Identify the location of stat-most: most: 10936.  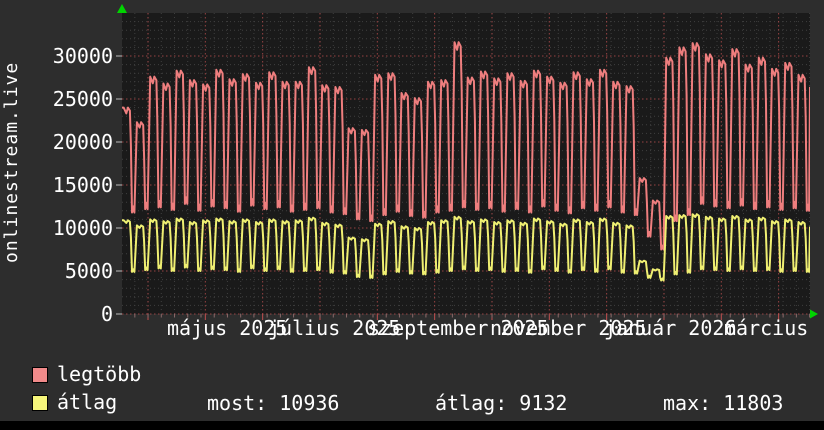
(273, 403).